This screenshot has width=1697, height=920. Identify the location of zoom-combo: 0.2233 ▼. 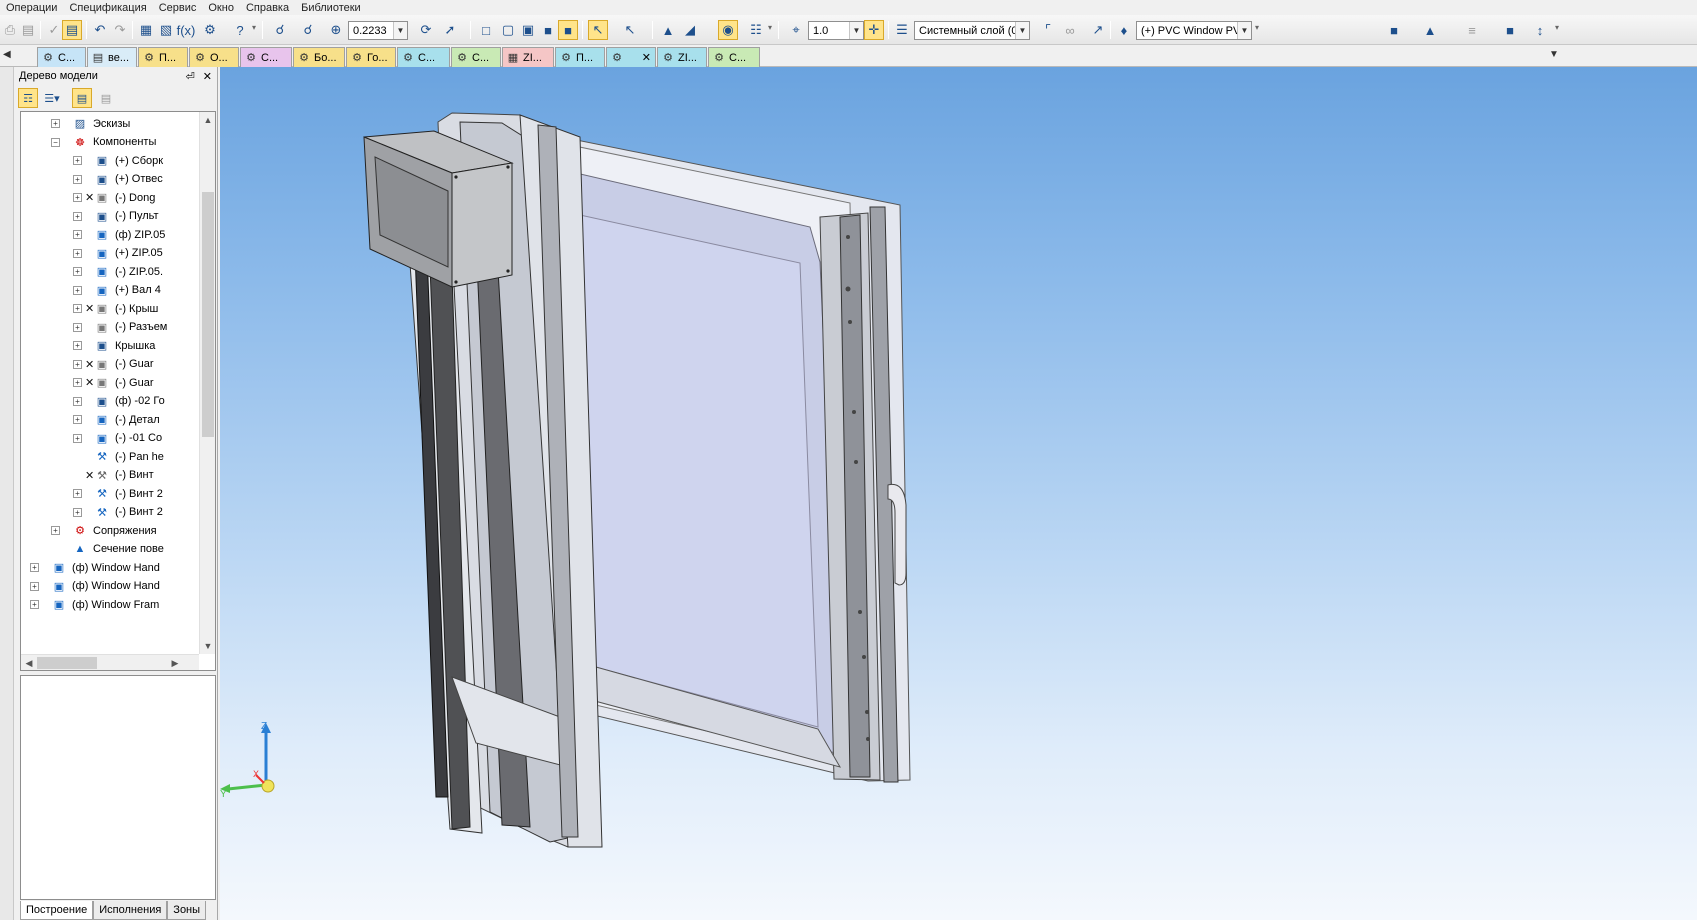
(378, 30).